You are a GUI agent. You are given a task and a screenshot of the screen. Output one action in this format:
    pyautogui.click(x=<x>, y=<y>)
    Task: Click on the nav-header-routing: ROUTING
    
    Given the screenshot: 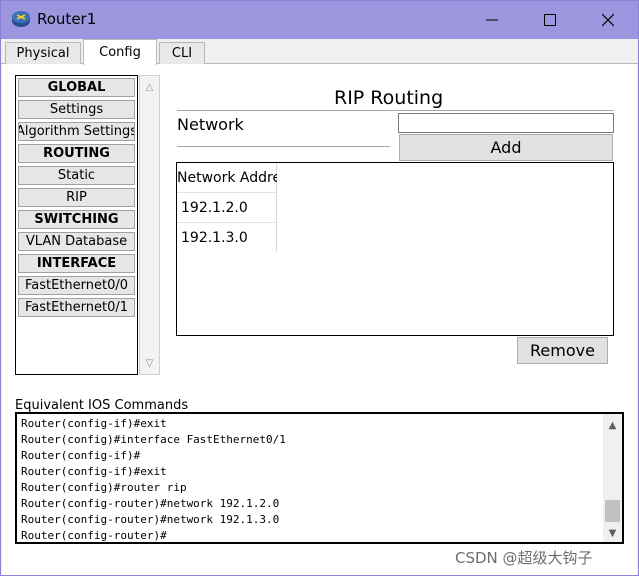 What is the action you would take?
    pyautogui.click(x=76, y=153)
    